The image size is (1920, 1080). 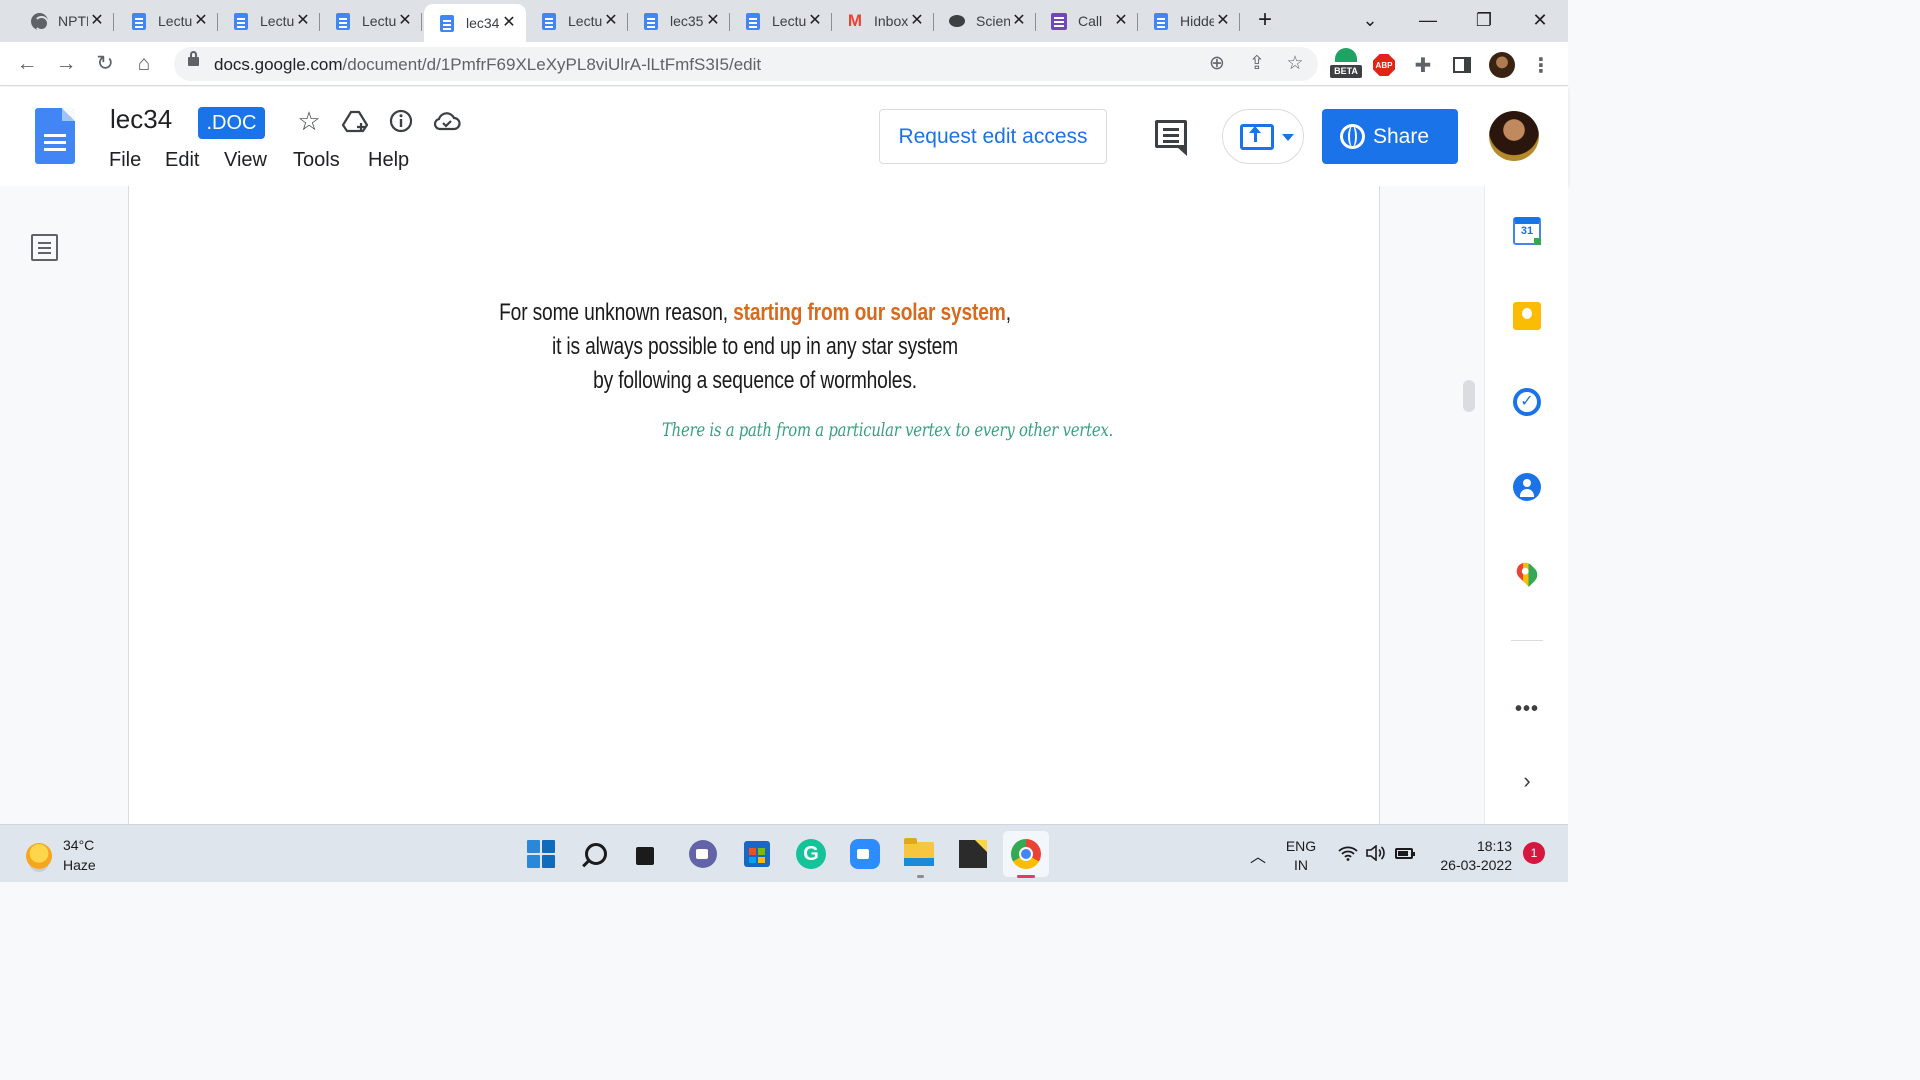 I want to click on tab-inbox: M Inbox ✕, so click(x=883, y=21).